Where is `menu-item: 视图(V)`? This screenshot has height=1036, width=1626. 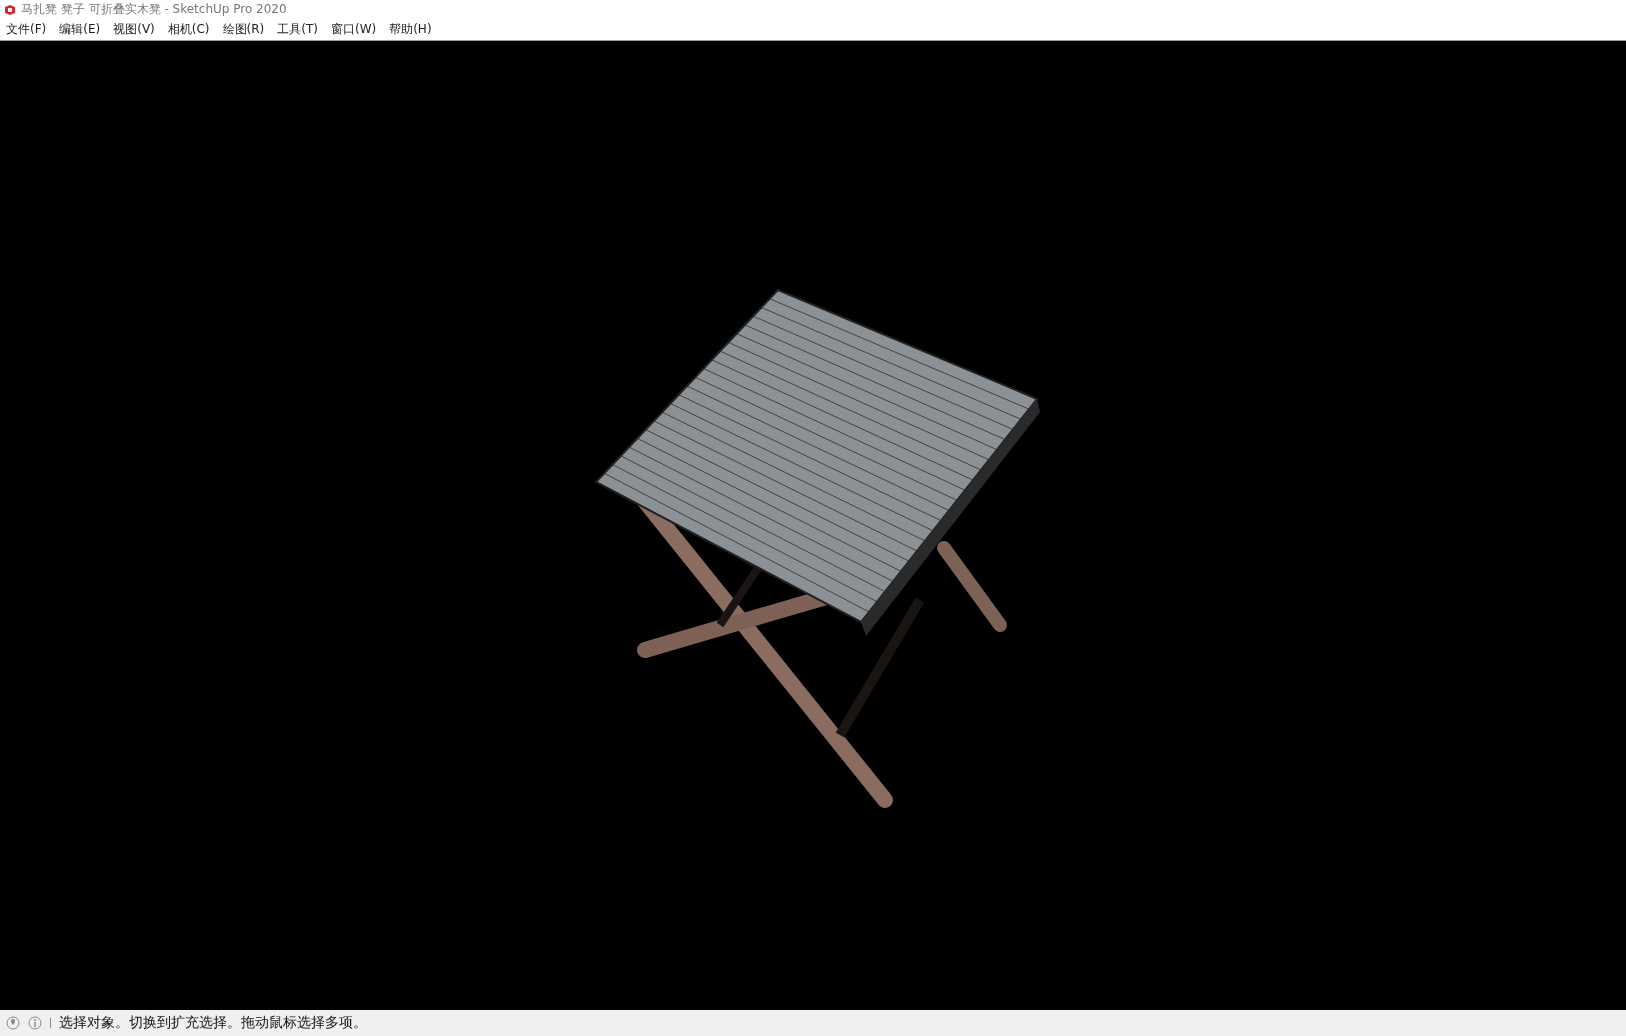 menu-item: 视图(V) is located at coordinates (134, 29).